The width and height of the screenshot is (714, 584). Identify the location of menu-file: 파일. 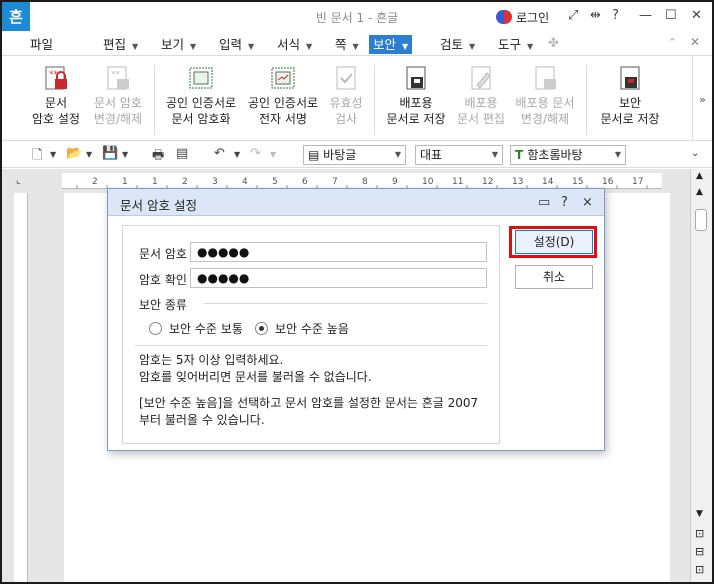
(41, 44).